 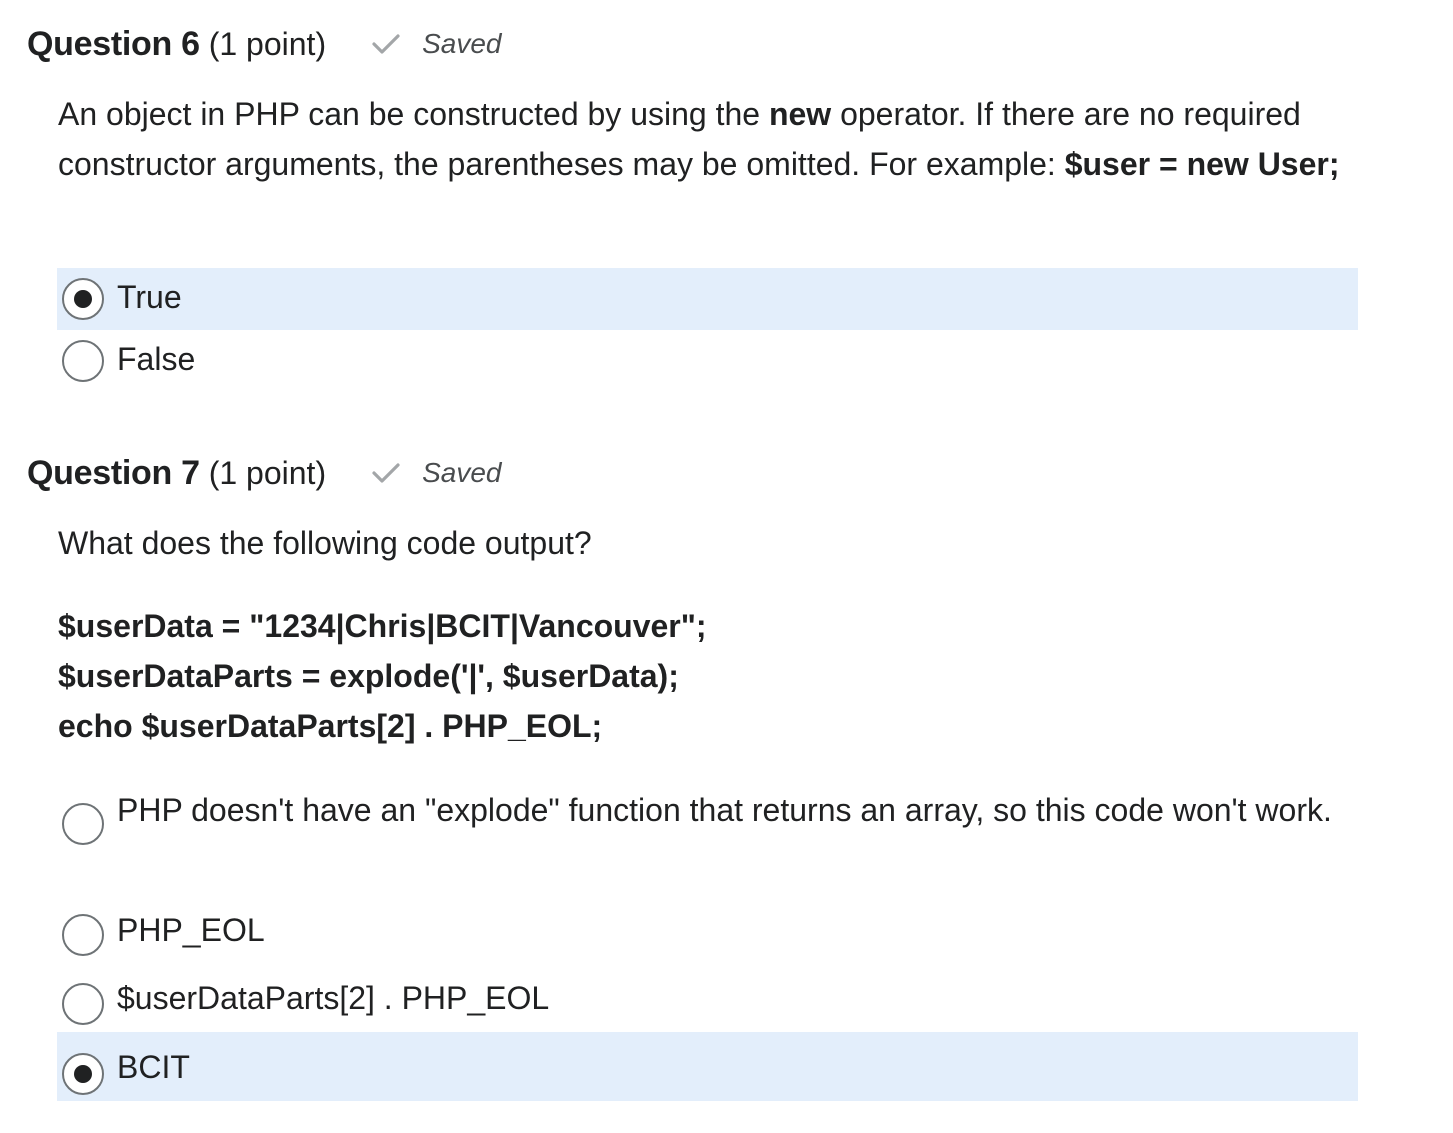 What do you see at coordinates (707, 933) in the screenshot?
I see `choice-php-eol: PHP_EOL` at bounding box center [707, 933].